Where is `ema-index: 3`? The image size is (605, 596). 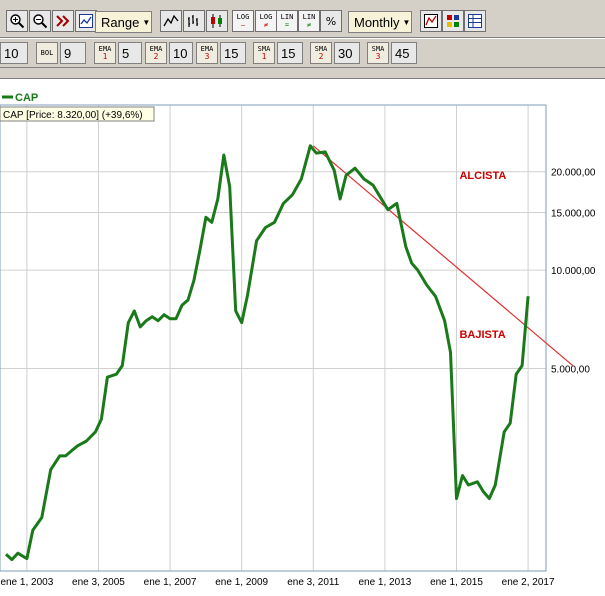
ema-index: 3 is located at coordinates (207, 56).